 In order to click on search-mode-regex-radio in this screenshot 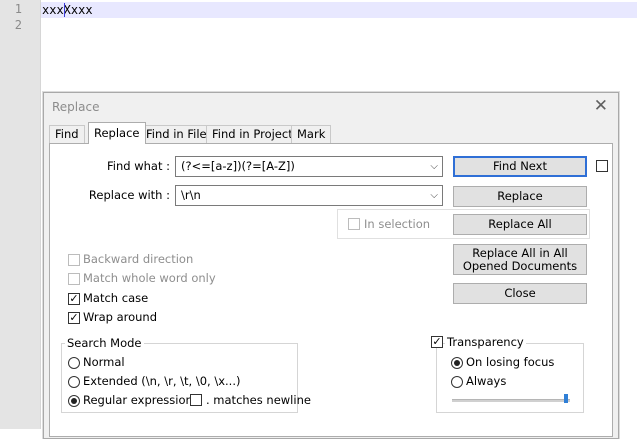, I will do `click(74, 401)`.